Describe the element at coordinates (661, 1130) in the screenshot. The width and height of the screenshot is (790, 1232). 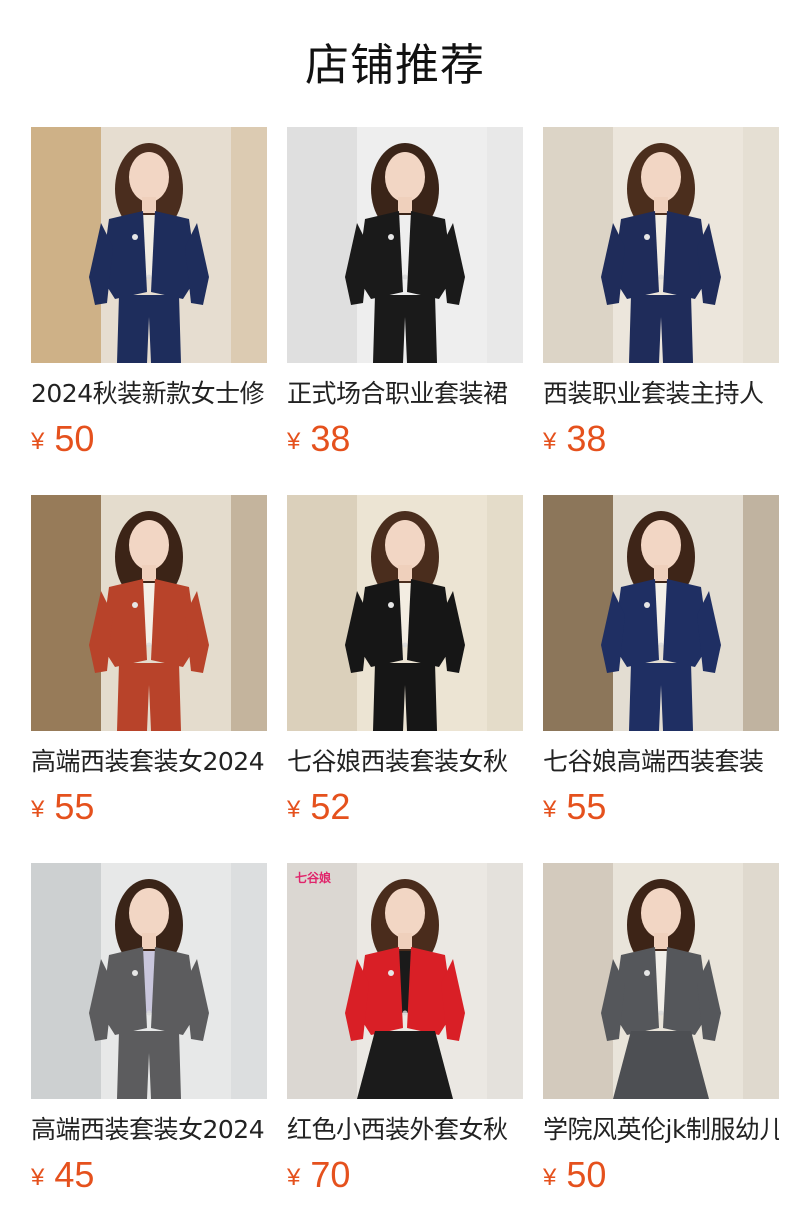
I see `product-title: 学院风英伦jk制服幼儿` at that location.